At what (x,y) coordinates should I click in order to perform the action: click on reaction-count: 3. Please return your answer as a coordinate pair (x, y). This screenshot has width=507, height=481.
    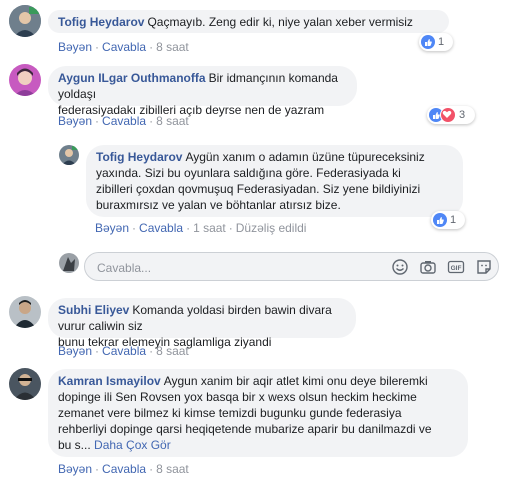
    Looking at the image, I should click on (462, 115).